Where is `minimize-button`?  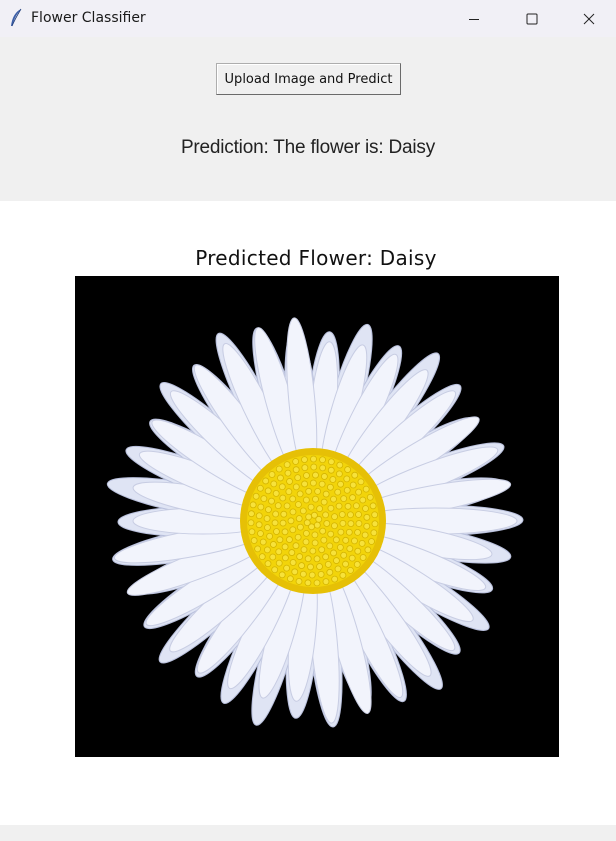 minimize-button is located at coordinates (474, 18).